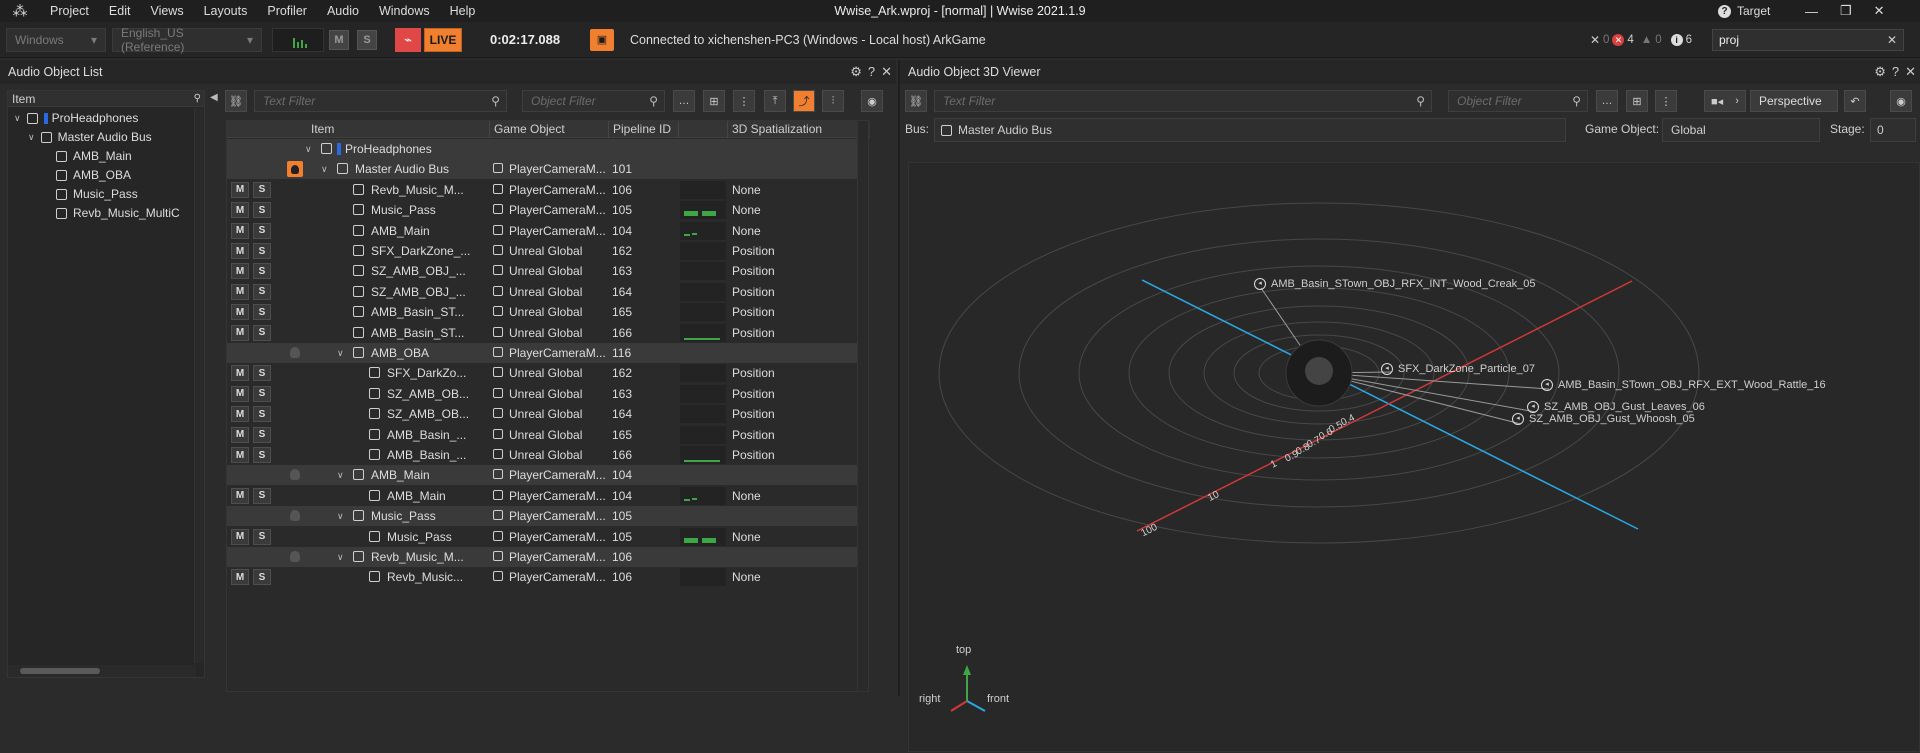 This screenshot has height=753, width=1920. I want to click on menu-help: Help, so click(463, 11).